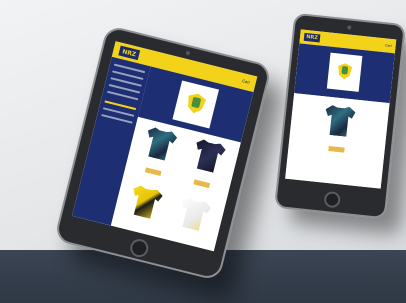  I want to click on phone-product-grid, so click(337, 141).